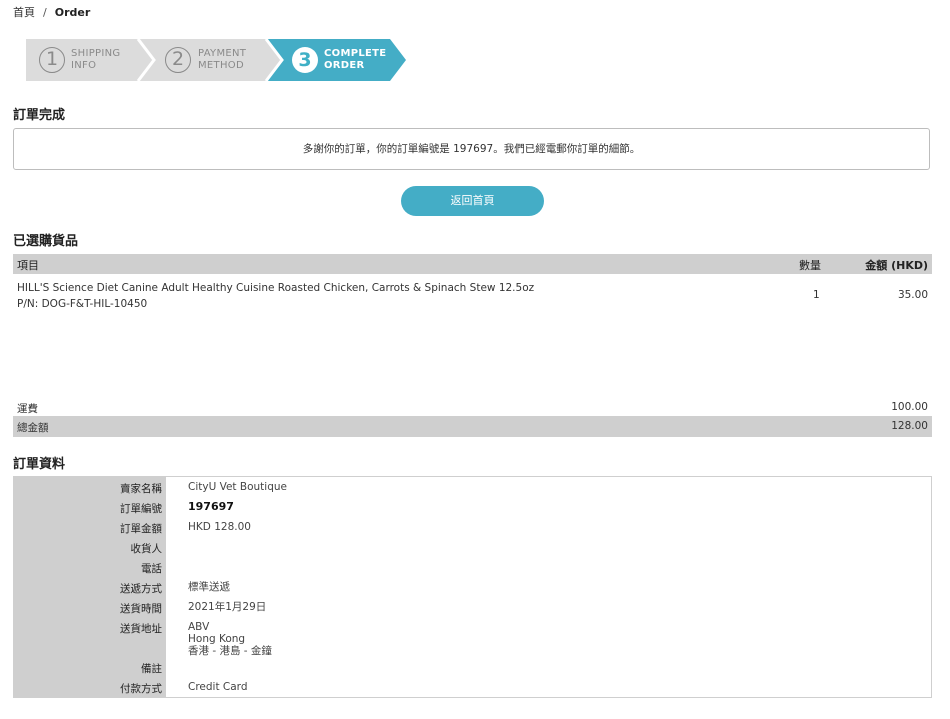 Image resolution: width=950 pixels, height=719 pixels. What do you see at coordinates (355, 53) in the screenshot?
I see `step-3-label-line1: COMPLETE` at bounding box center [355, 53].